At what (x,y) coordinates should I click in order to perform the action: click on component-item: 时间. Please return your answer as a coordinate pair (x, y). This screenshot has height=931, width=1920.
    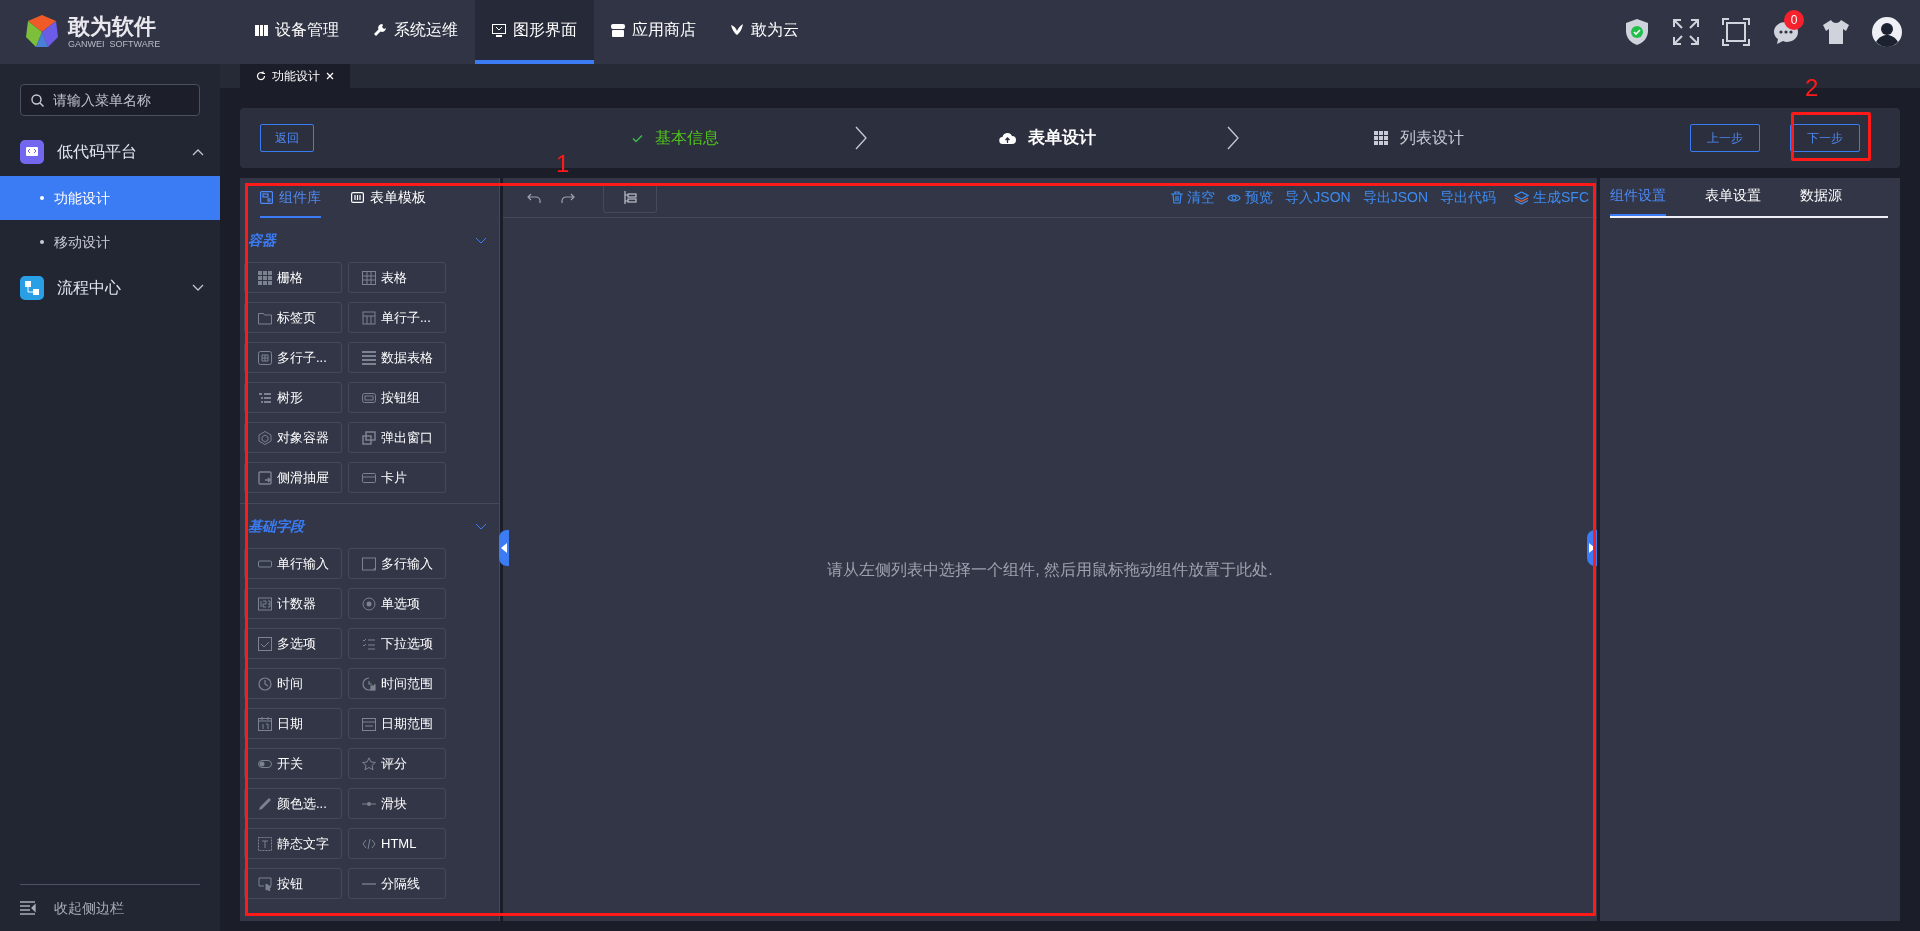
    Looking at the image, I should click on (293, 683).